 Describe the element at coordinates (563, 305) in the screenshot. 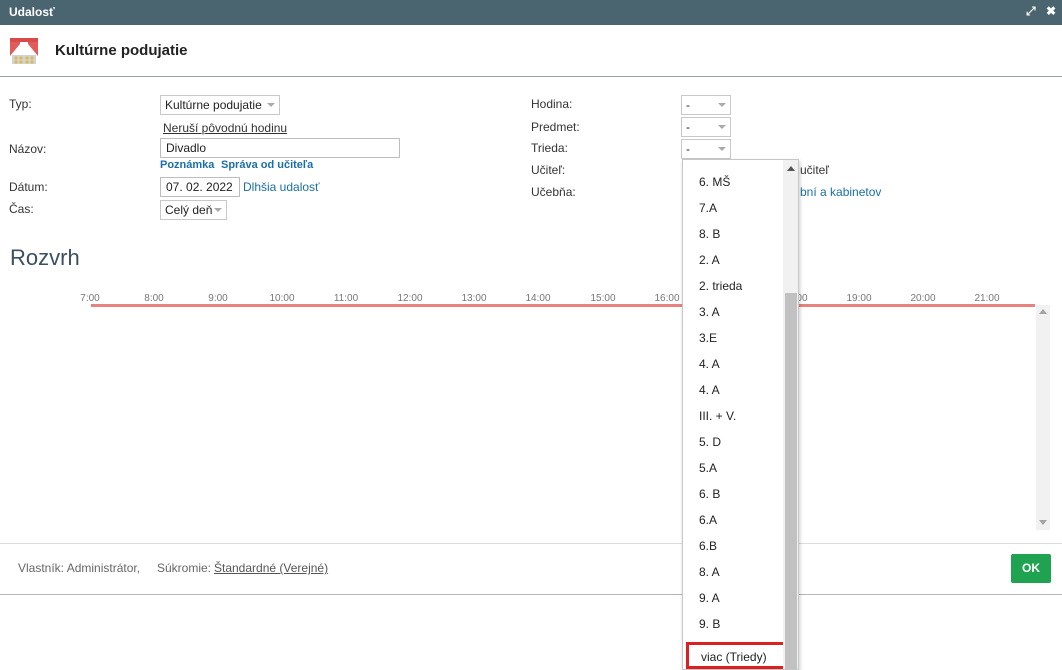

I see `timeline-event-bar` at that location.